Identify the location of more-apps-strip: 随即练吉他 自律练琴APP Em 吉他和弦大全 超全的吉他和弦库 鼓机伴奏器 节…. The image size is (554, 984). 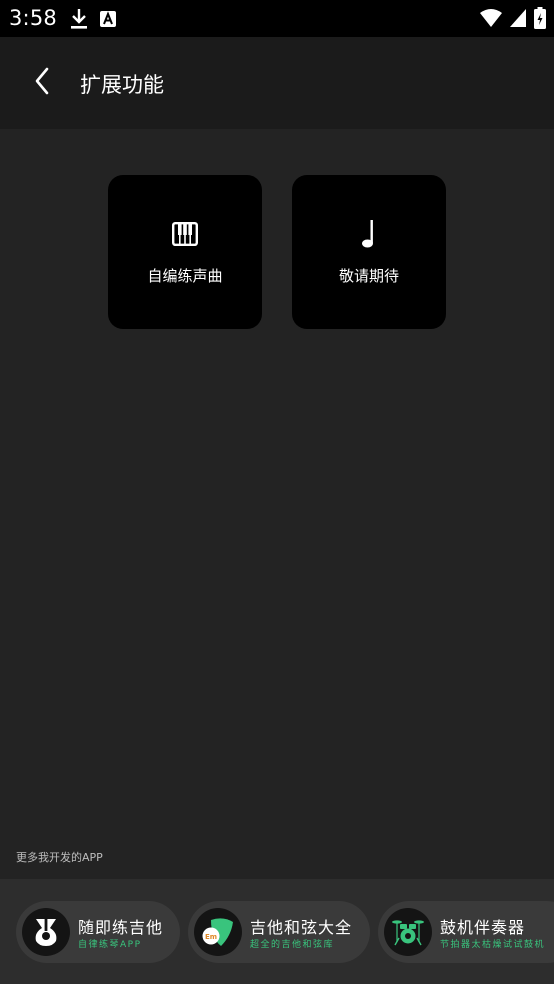
(277, 931).